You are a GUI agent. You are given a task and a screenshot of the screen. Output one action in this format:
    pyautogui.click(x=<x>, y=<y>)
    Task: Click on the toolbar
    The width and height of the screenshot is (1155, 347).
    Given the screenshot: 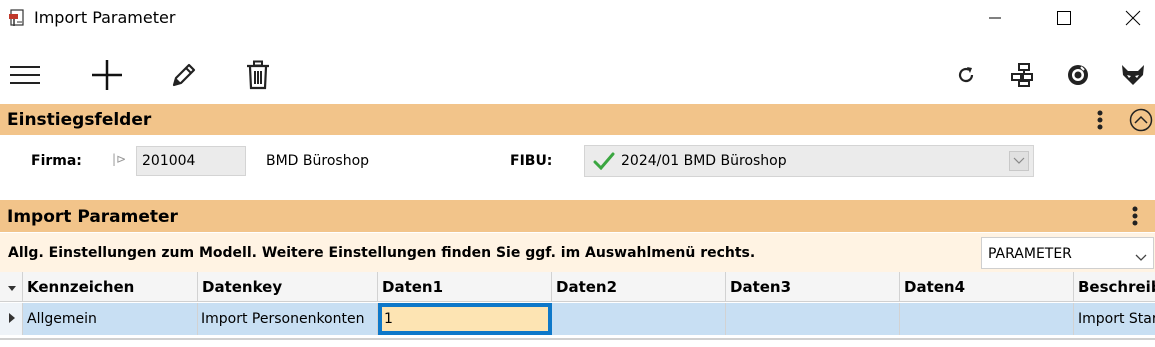 What is the action you would take?
    pyautogui.click(x=577, y=74)
    